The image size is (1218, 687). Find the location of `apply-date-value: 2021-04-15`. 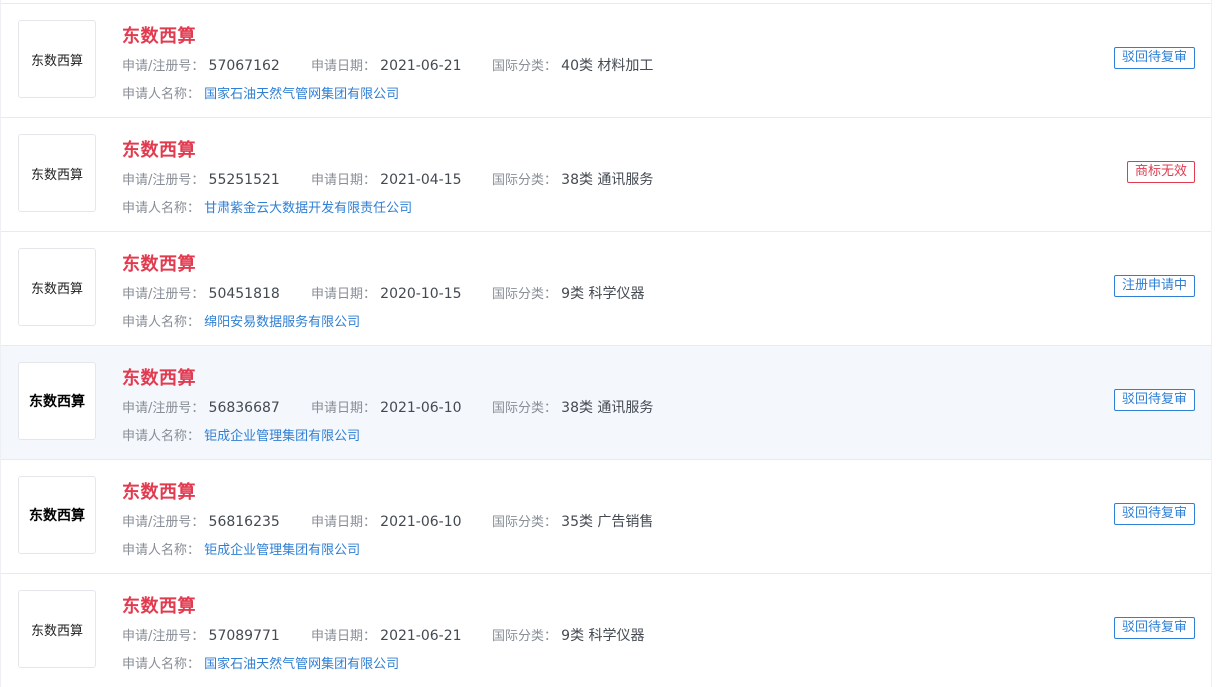

apply-date-value: 2021-04-15 is located at coordinates (421, 180).